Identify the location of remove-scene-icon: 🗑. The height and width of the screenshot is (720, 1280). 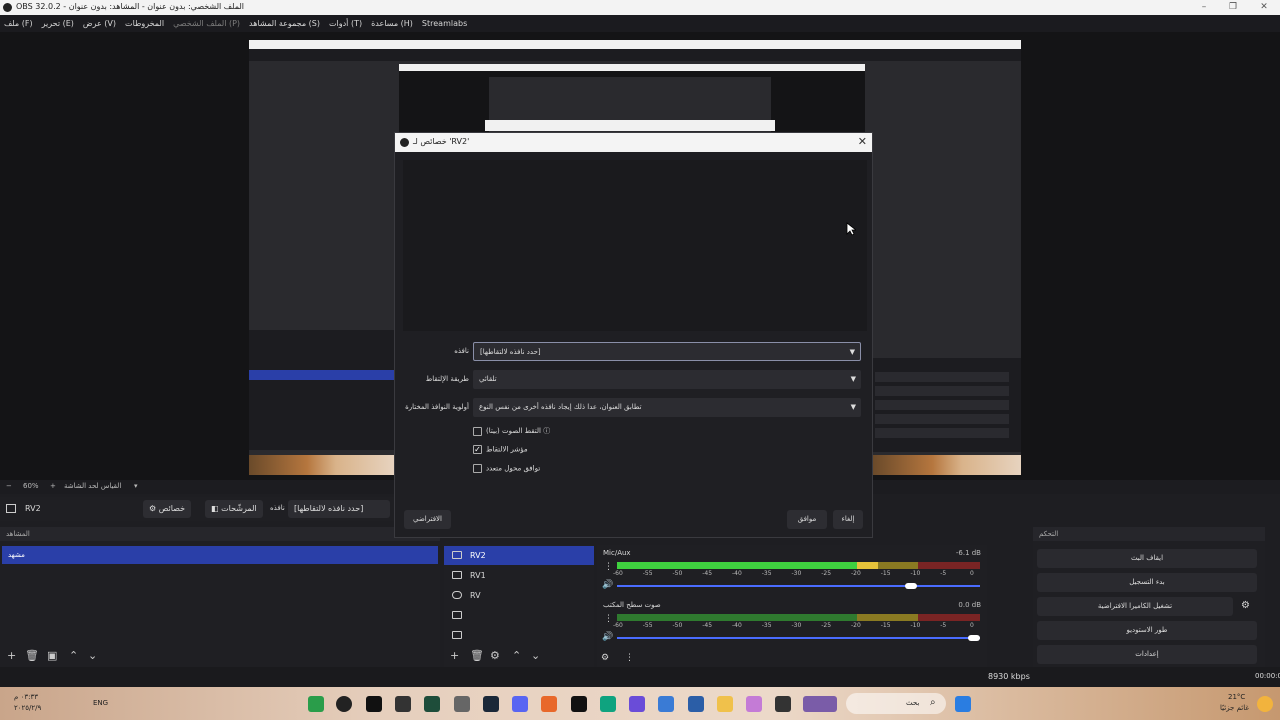
(32, 655).